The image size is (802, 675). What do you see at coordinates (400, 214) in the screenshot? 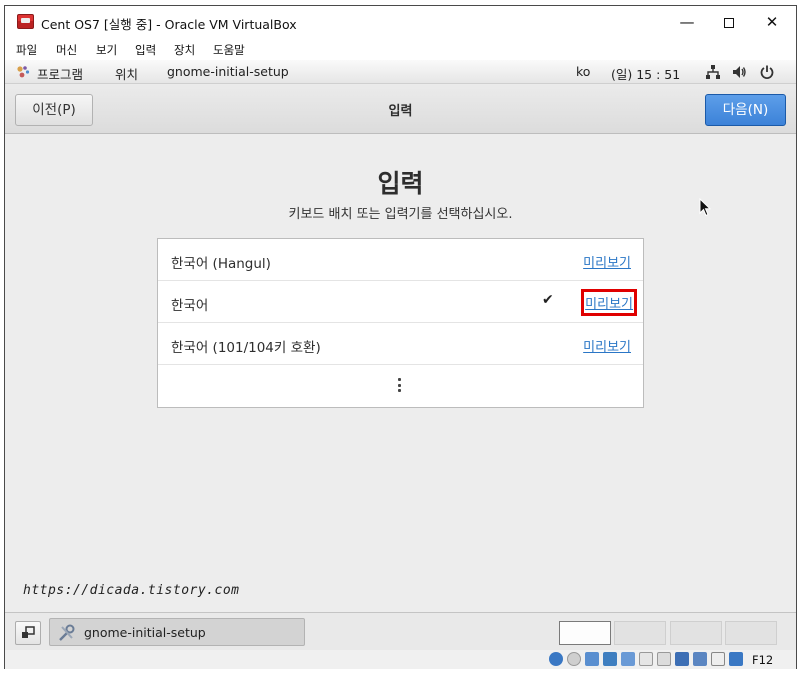
I see `page-description: 키보드 배치 또는 입력기를 선택하십시오.` at bounding box center [400, 214].